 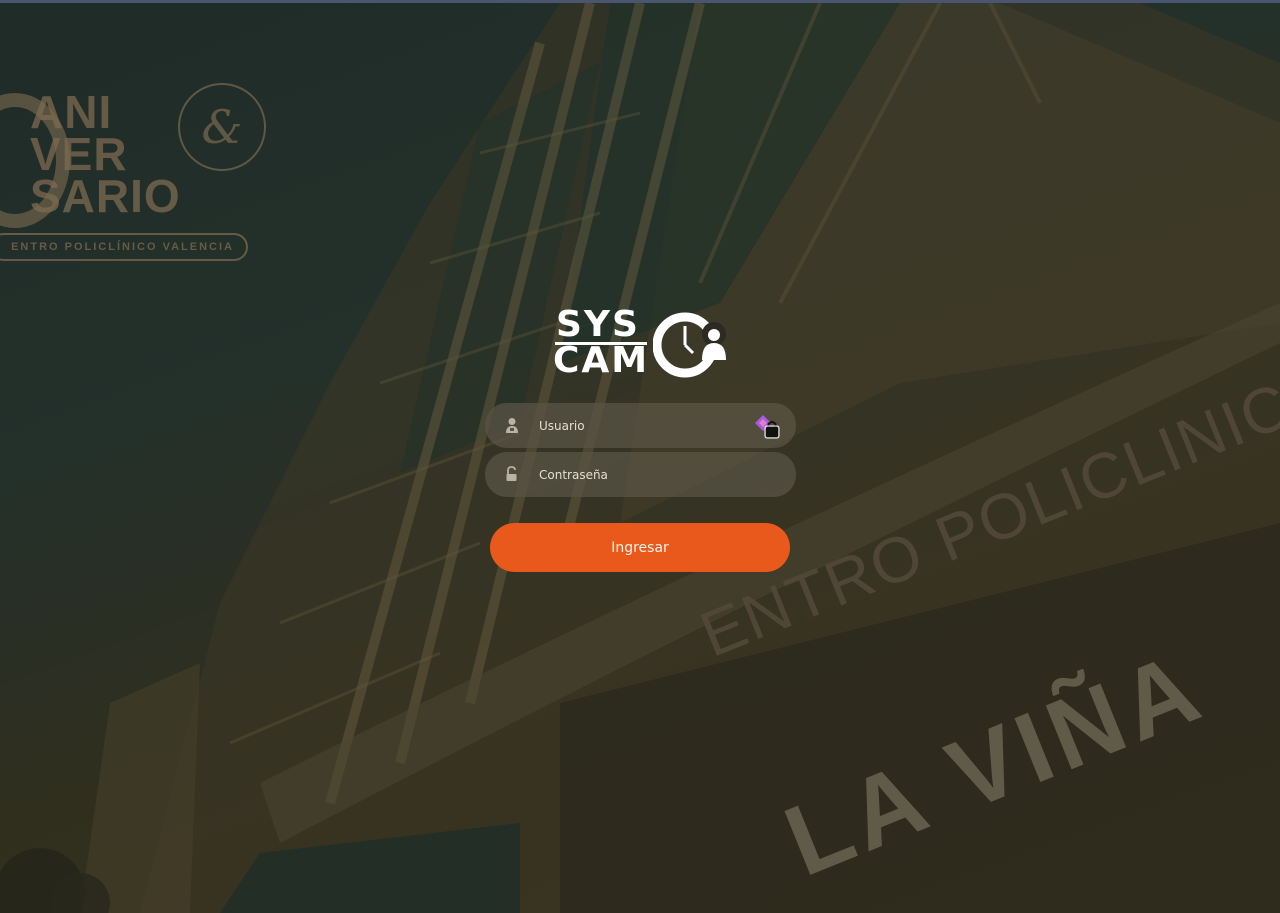 I want to click on anniversary-tagline: ENTRO POLICLÍNICO VALENCIA, so click(x=124, y=247).